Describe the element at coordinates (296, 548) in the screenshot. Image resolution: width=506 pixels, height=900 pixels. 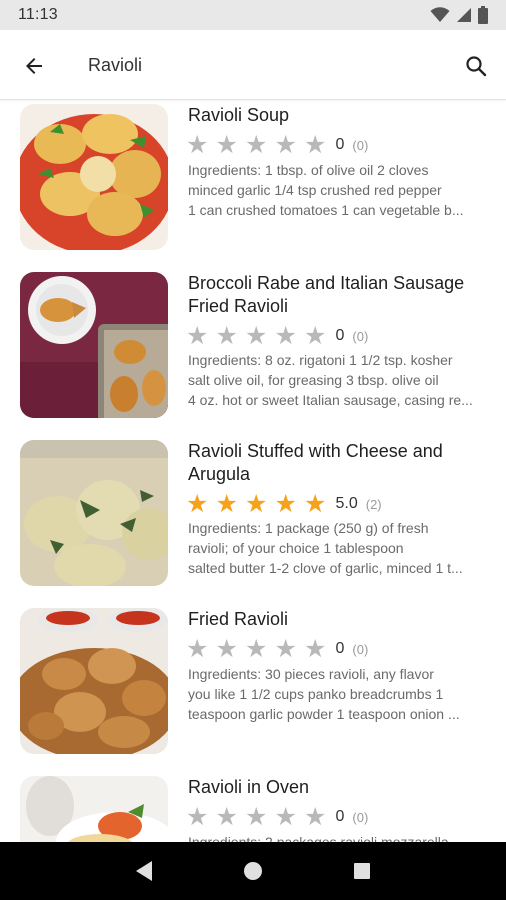
I see `ingredients-line: ravioli; of your choice 1 tablespoon` at that location.